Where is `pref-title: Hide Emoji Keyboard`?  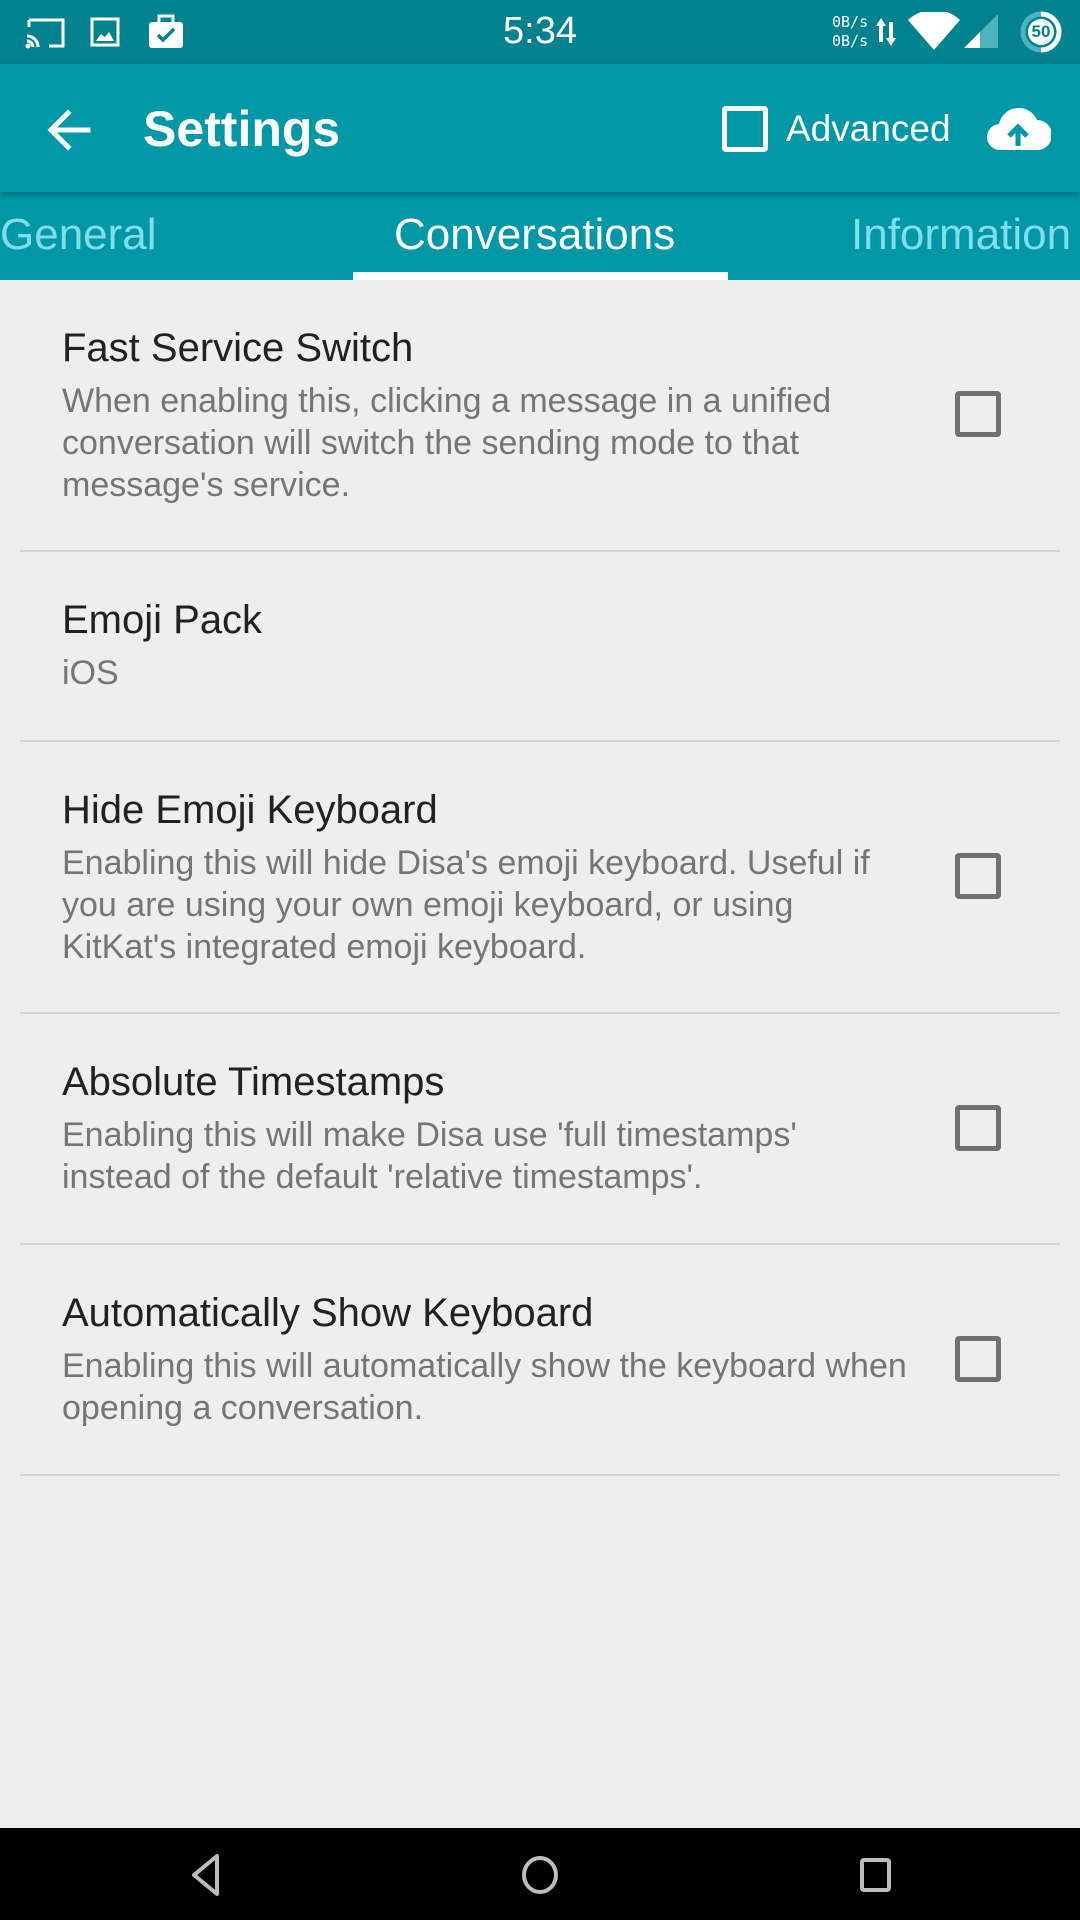 pref-title: Hide Emoji Keyboard is located at coordinates (250, 810).